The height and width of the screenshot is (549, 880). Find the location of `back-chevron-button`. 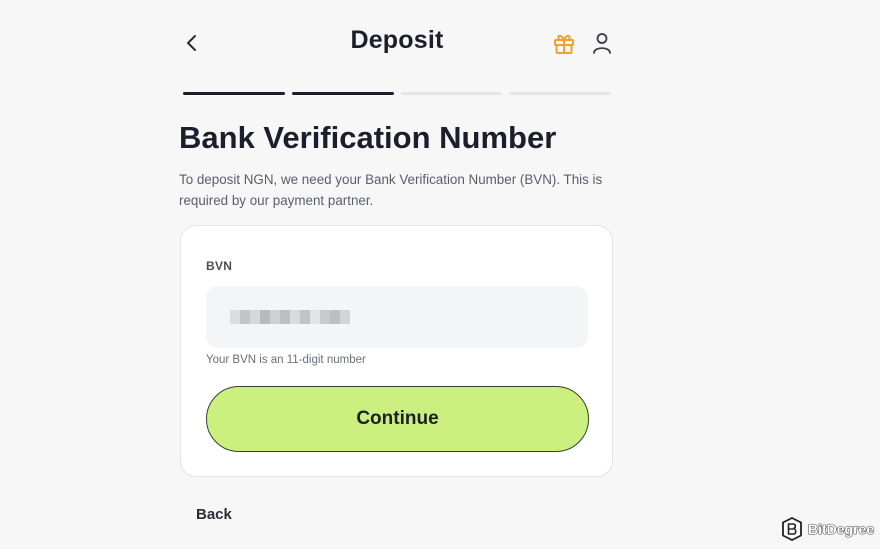

back-chevron-button is located at coordinates (192, 43).